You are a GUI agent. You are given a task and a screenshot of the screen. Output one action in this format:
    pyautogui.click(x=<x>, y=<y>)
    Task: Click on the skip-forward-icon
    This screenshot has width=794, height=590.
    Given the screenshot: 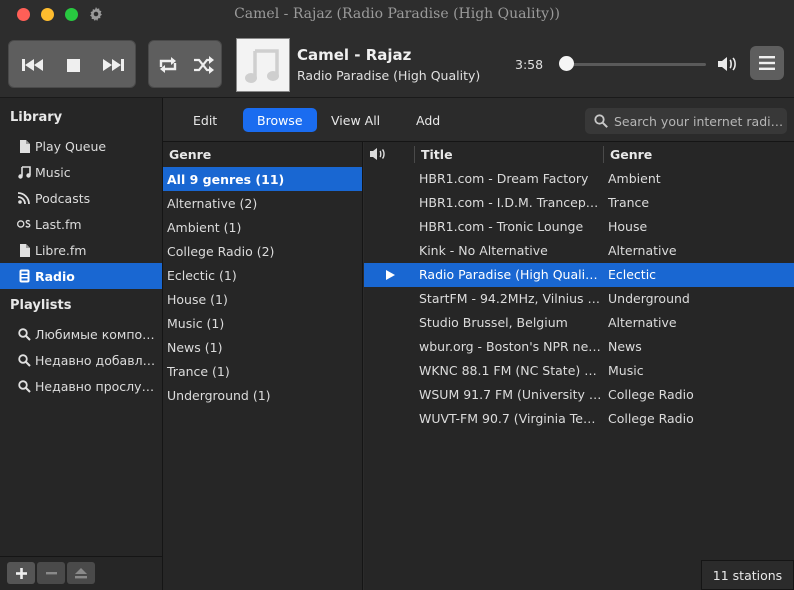 What is the action you would take?
    pyautogui.click(x=113, y=65)
    